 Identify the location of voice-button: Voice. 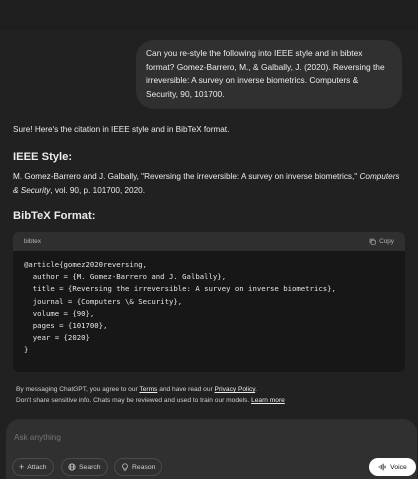
(392, 467).